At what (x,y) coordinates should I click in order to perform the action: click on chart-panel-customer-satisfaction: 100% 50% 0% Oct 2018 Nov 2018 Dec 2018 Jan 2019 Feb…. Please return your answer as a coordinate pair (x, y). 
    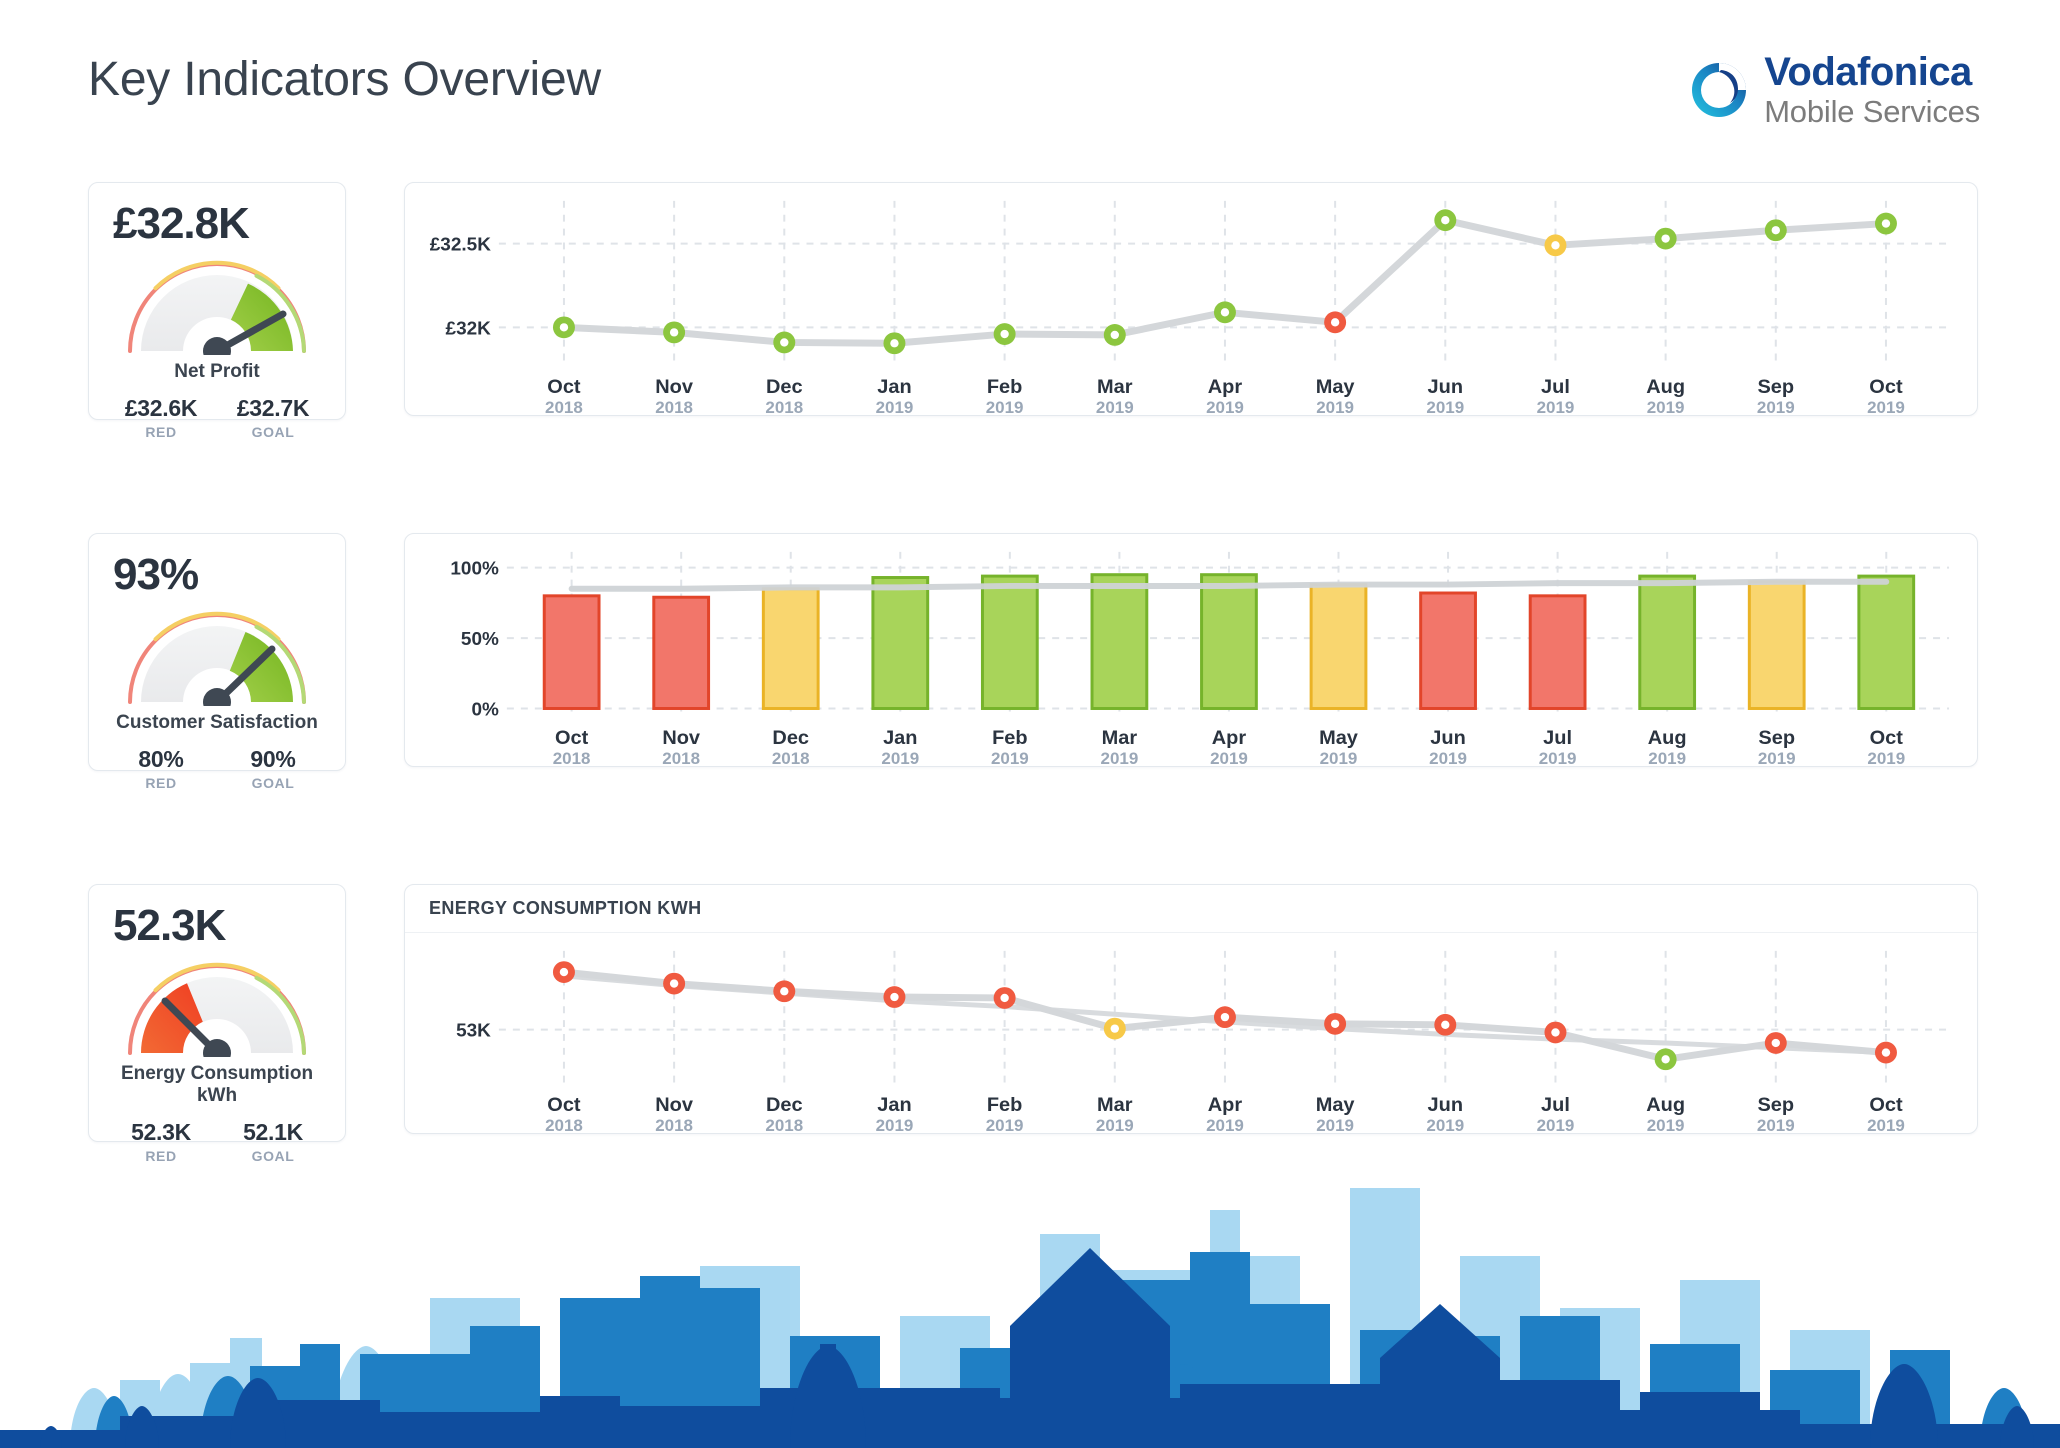
    Looking at the image, I should click on (1191, 650).